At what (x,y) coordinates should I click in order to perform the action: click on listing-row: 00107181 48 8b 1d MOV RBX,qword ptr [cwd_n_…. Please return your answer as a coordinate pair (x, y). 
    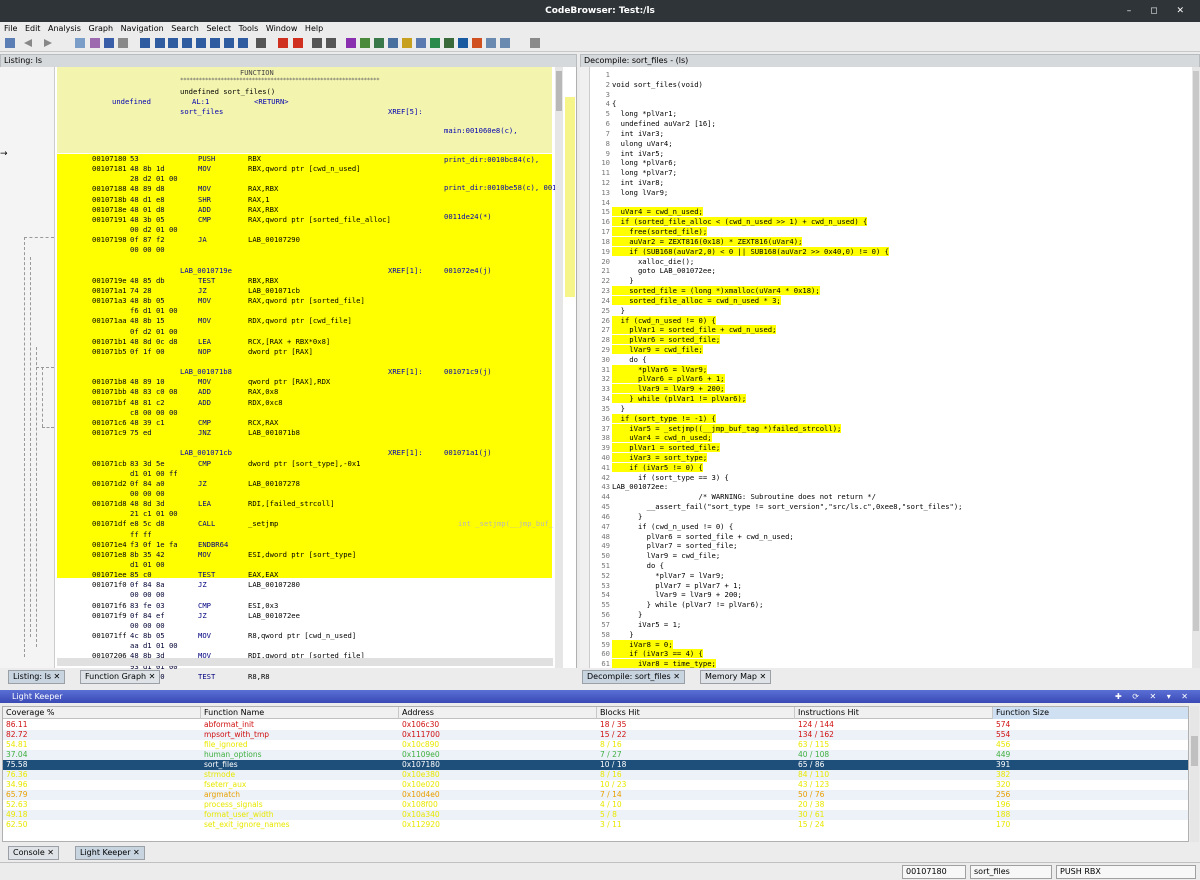
    Looking at the image, I should click on (305, 169).